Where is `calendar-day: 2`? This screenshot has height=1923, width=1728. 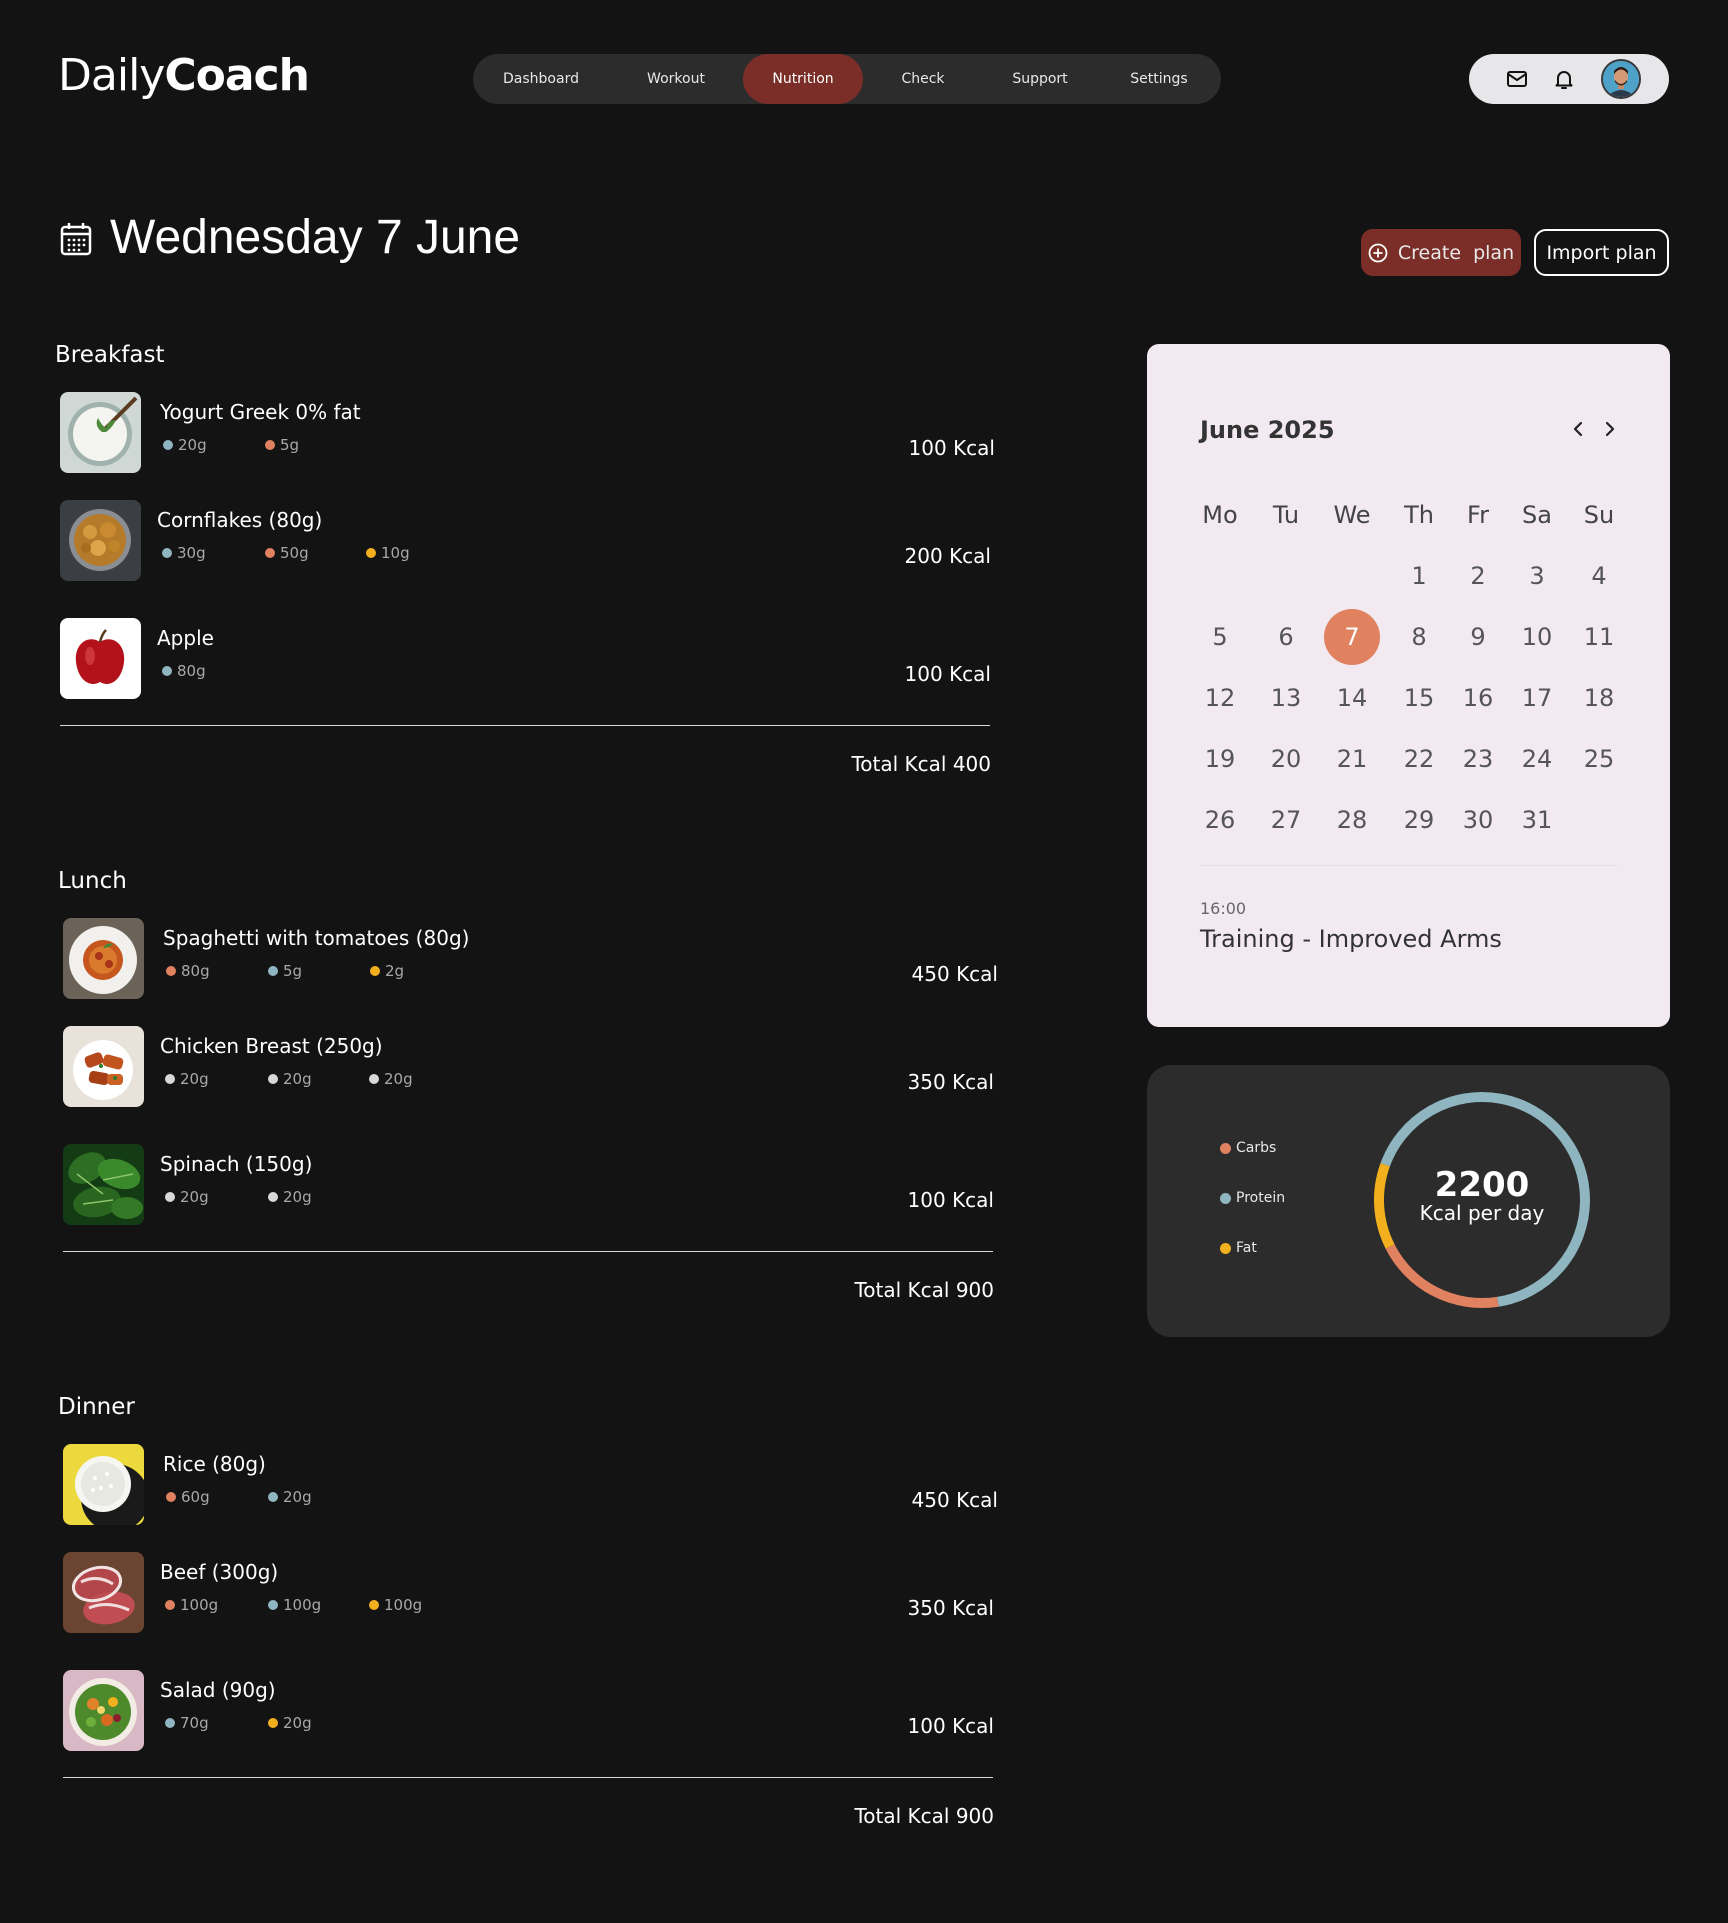
calendar-day: 2 is located at coordinates (1478, 576).